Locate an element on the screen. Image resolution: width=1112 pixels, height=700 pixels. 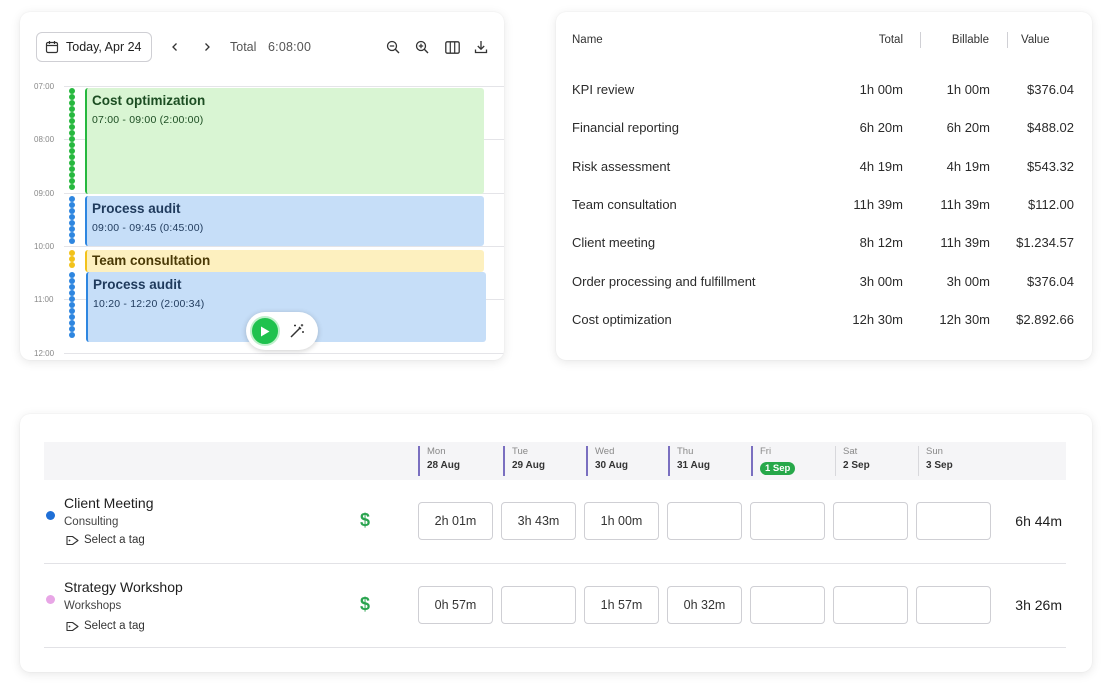
day-name: Tue is located at coordinates (520, 451).